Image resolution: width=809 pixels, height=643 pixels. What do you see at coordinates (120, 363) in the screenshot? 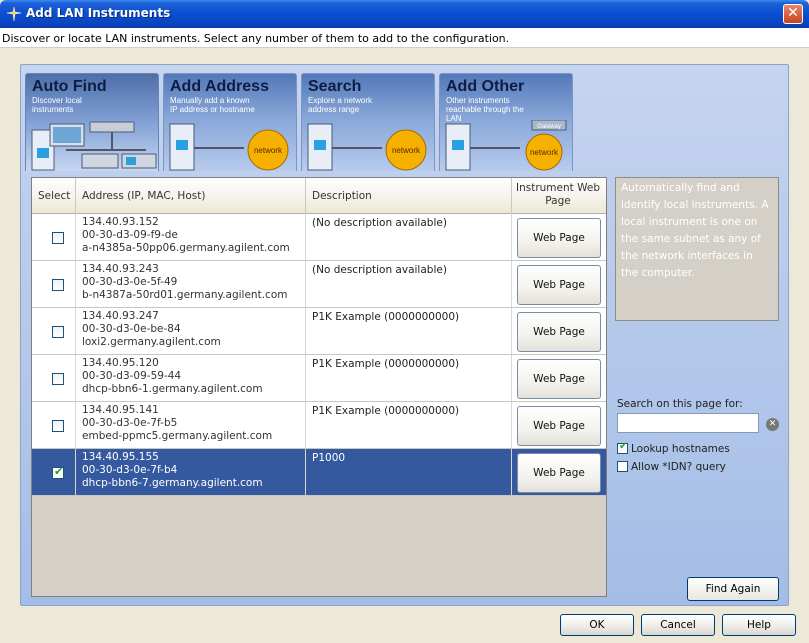
I see `ip-address: 134.40.95.120` at bounding box center [120, 363].